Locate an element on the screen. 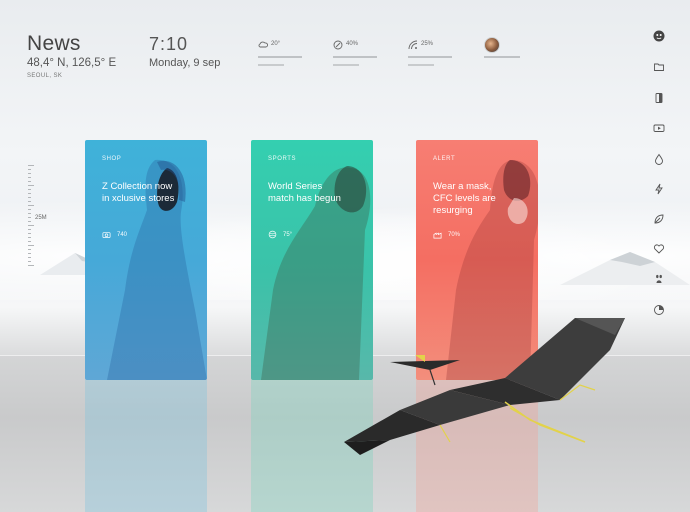 This screenshot has height=512, width=690. stat-value: 40% is located at coordinates (352, 44).